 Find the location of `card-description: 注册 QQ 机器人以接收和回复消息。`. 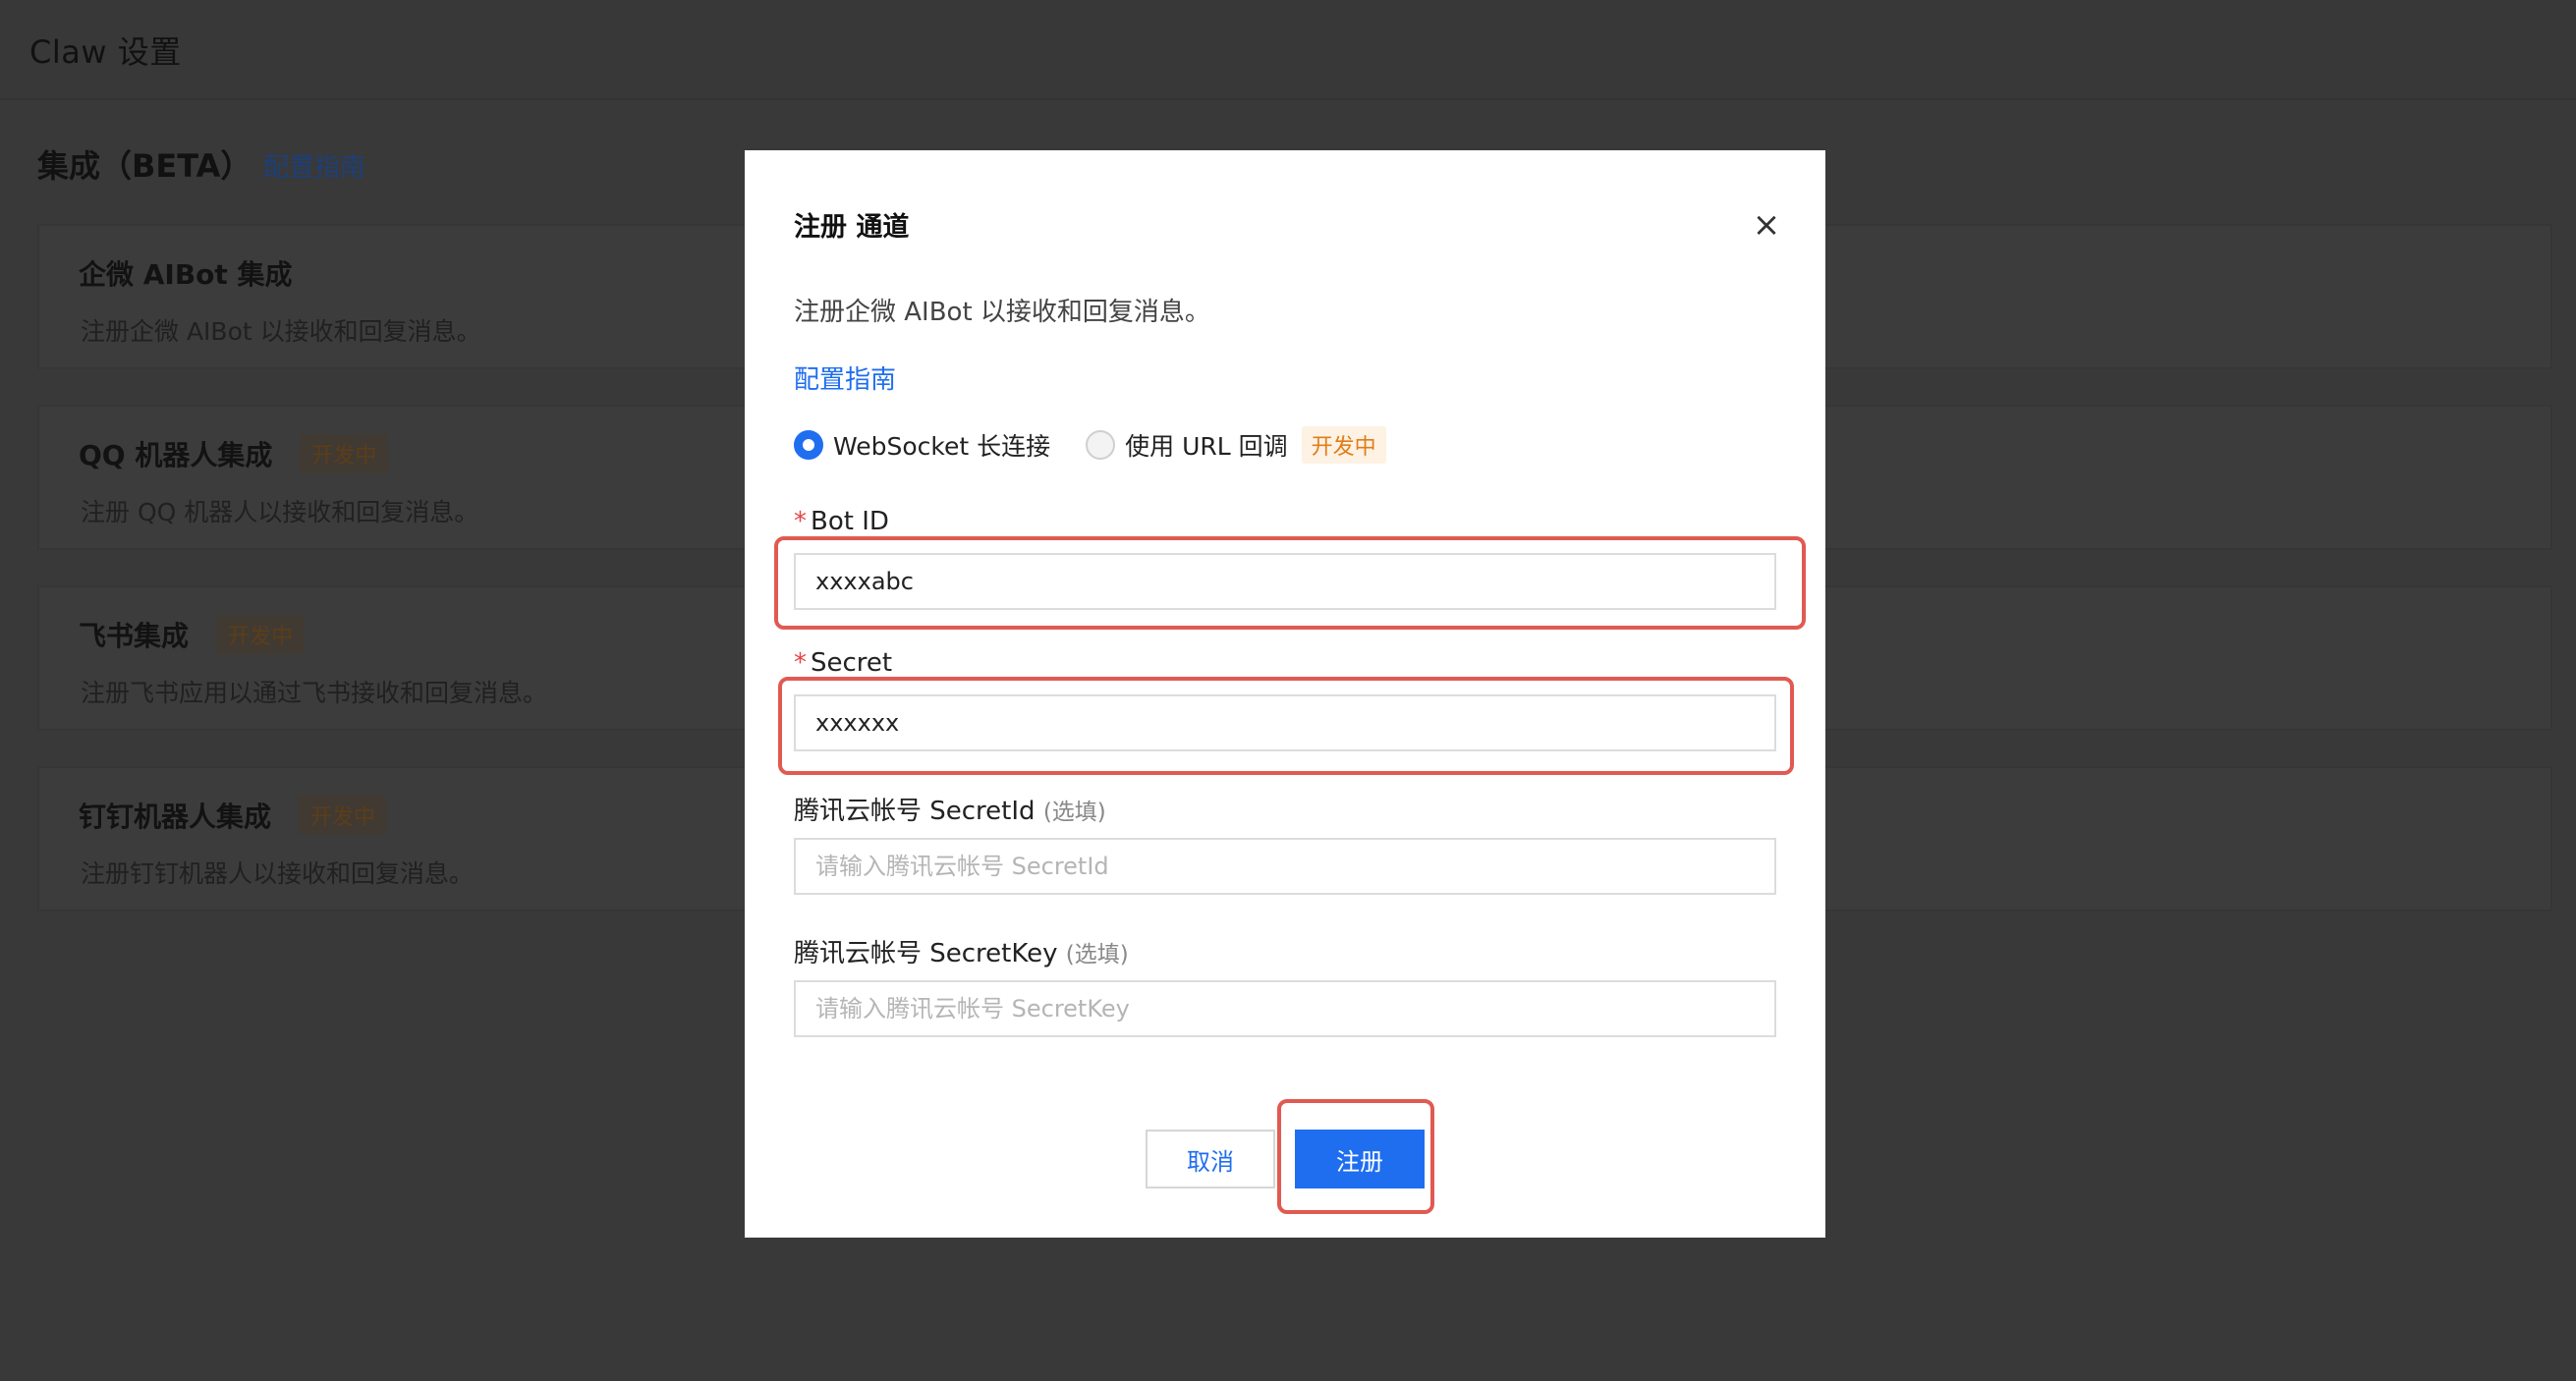

card-description: 注册 QQ 机器人以接收和回复消息。 is located at coordinates (280, 512).